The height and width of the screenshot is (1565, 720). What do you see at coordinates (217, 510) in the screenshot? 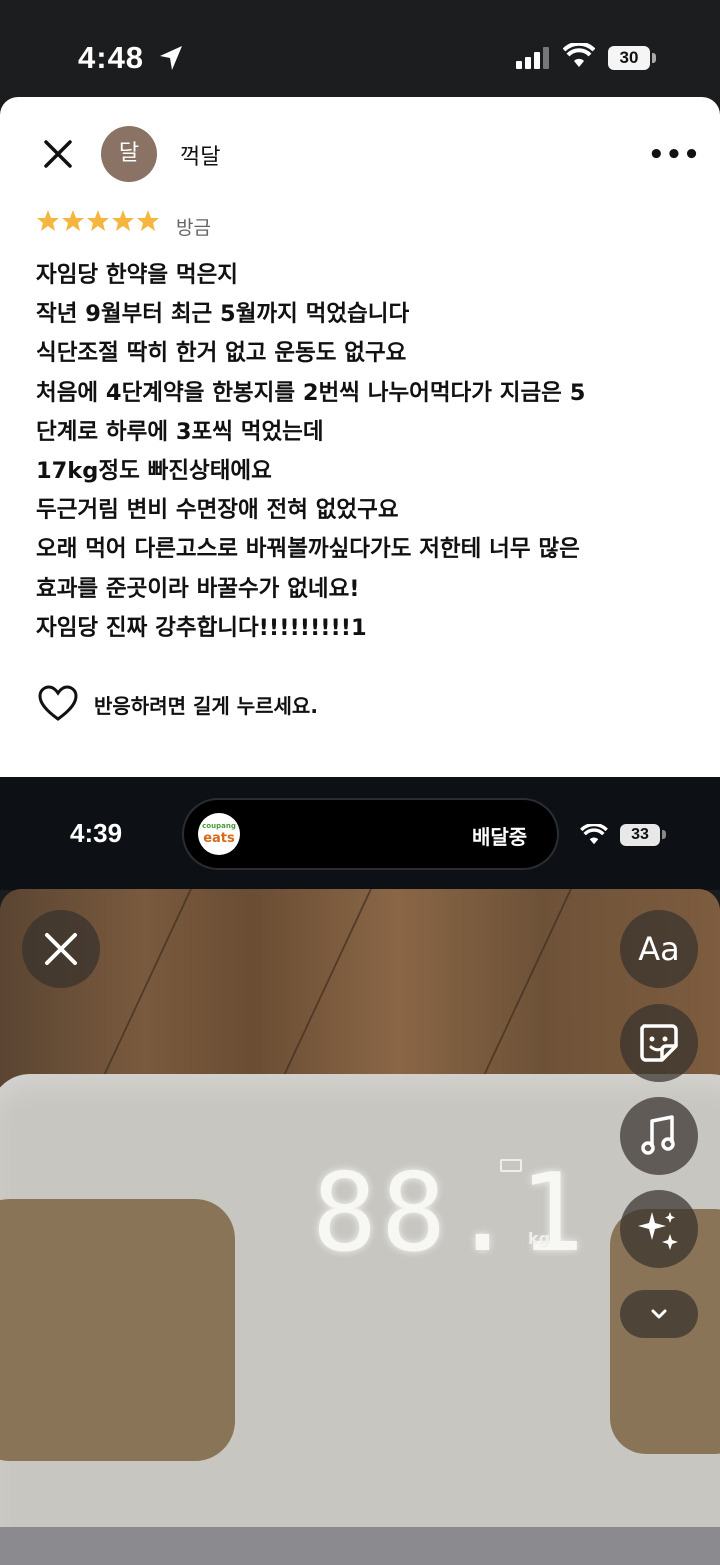
I see `review-line: 두근거림 변비 수면장애 전혀 없었구요` at bounding box center [217, 510].